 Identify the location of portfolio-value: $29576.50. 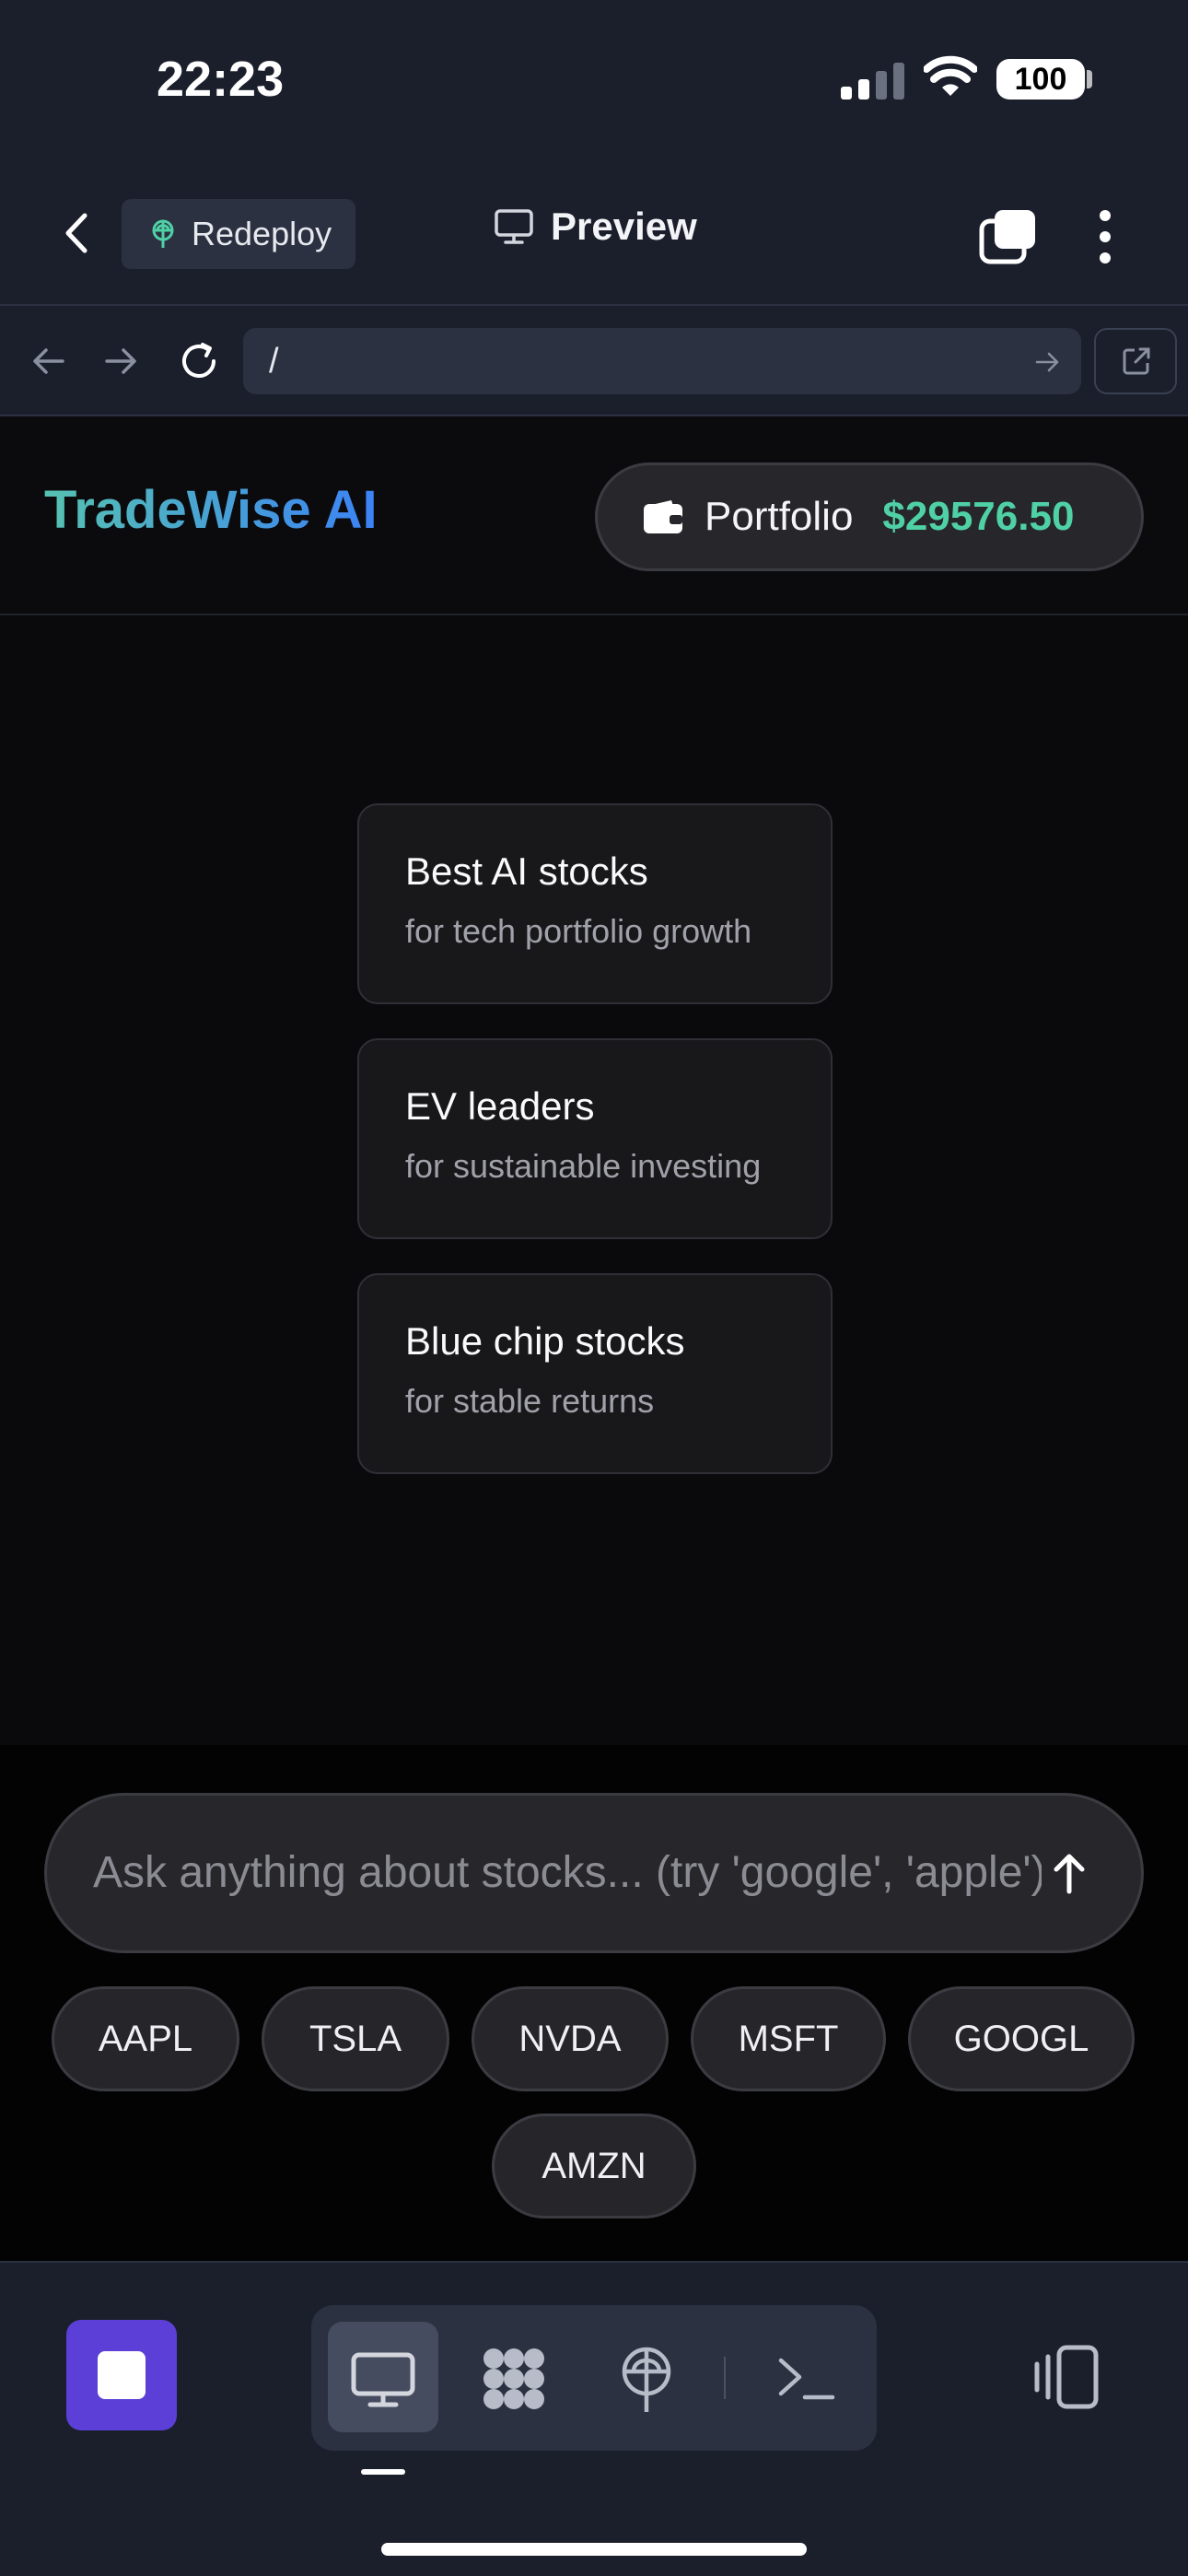
(979, 516).